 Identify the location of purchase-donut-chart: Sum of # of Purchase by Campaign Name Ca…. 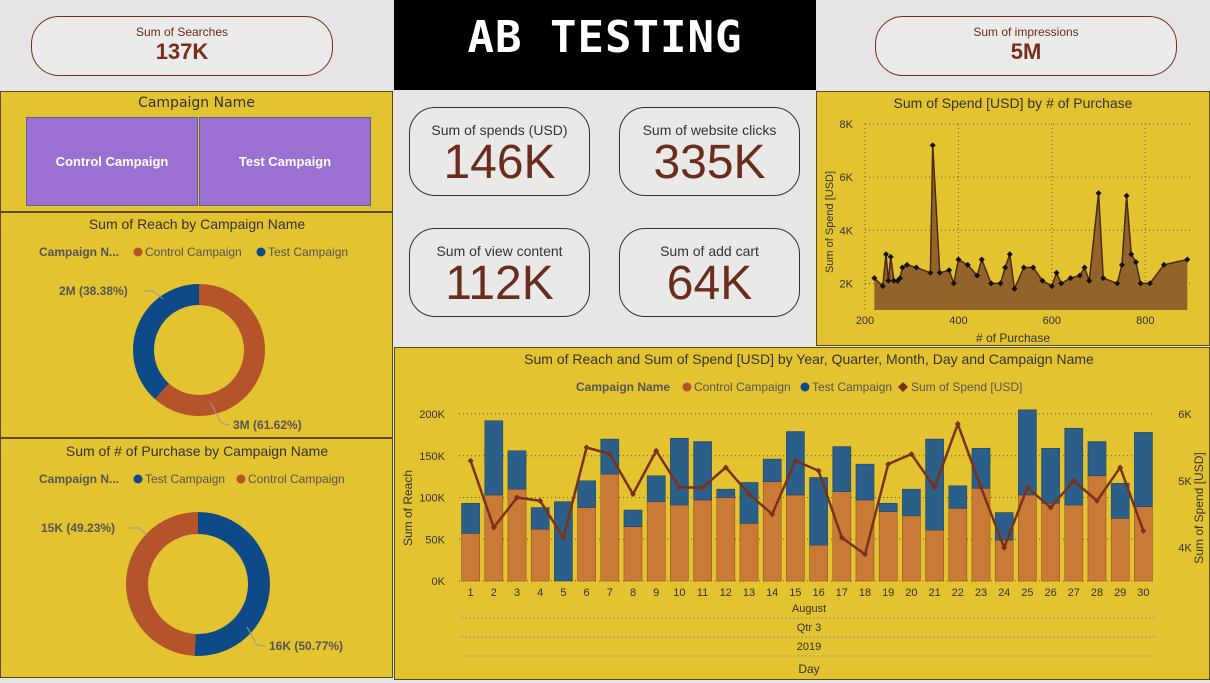
(192, 549).